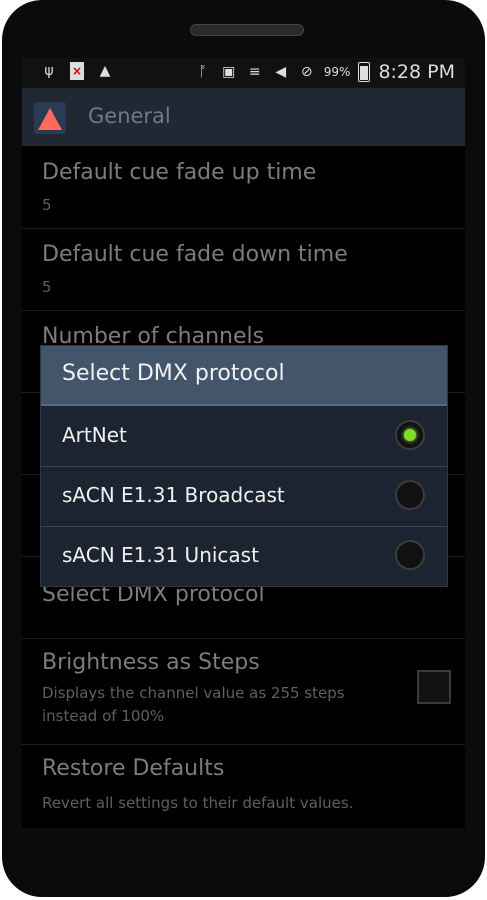  I want to click on brightness-steps-checkbox, so click(434, 687).